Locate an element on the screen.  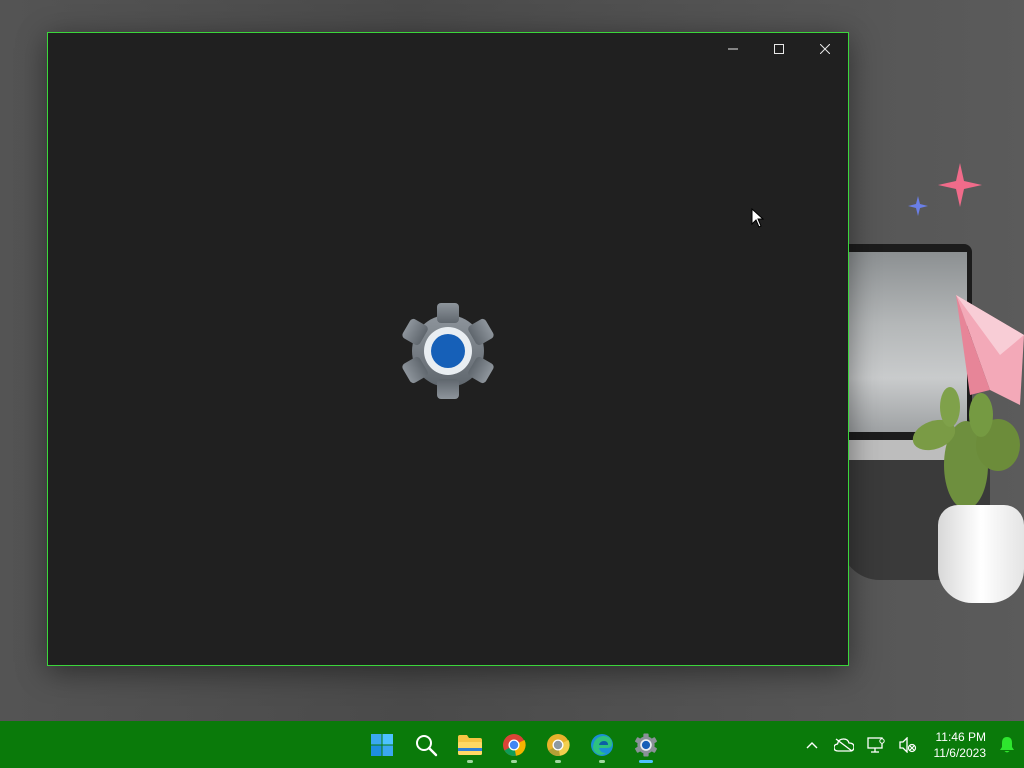
mouse-cursor-icon is located at coordinates (758, 218).